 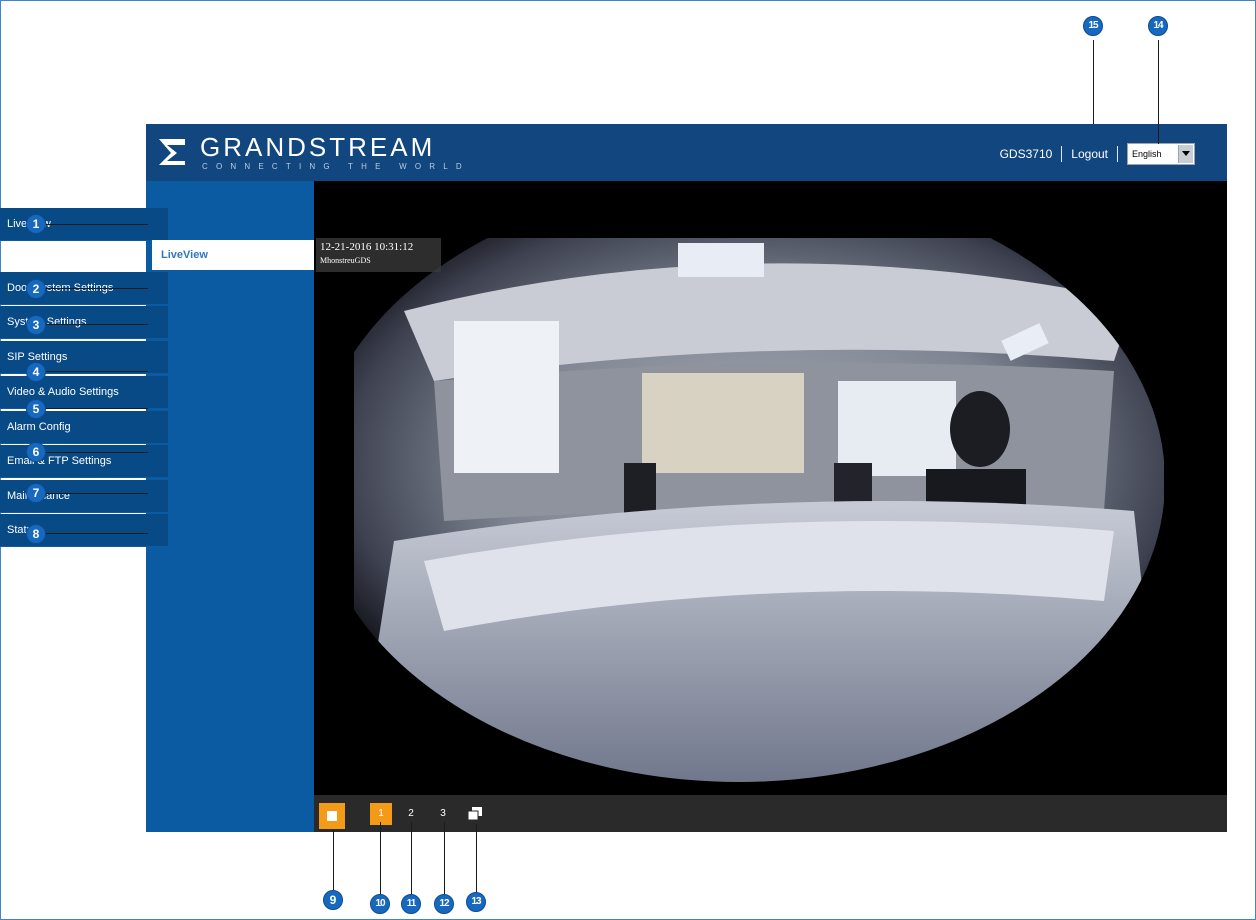 What do you see at coordinates (1093, 26) in the screenshot?
I see `callout-15: 15` at bounding box center [1093, 26].